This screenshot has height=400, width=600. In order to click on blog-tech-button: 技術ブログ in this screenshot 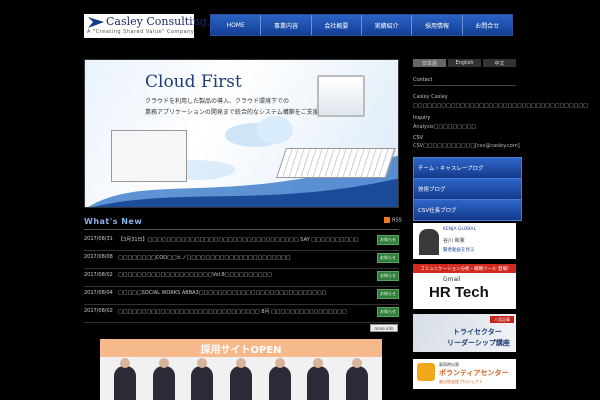, I will do `click(467, 189)`.